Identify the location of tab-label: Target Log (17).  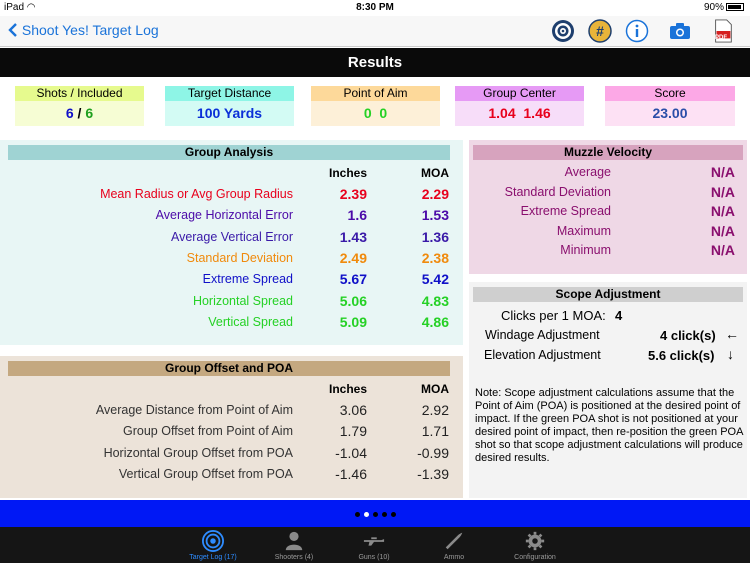
(213, 557).